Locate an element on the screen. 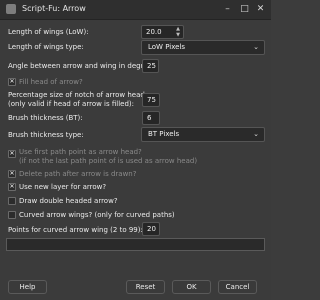 The image size is (320, 300). new-layer-label: Use new layer for arrow? is located at coordinates (63, 187).